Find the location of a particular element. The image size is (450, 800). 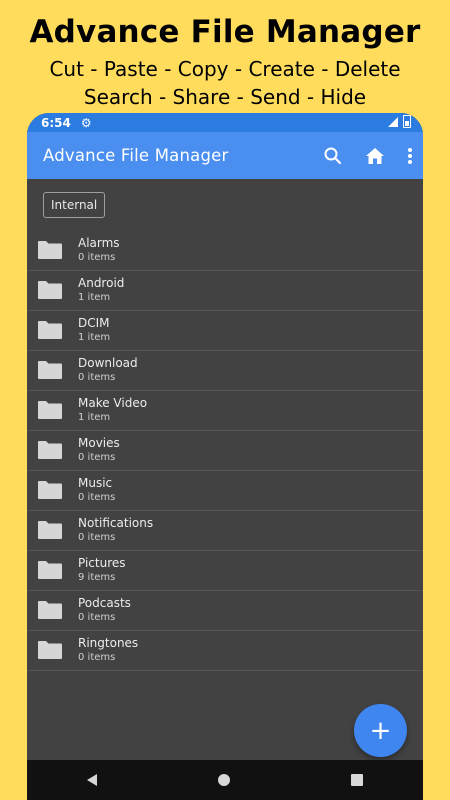

folder-name: DCIM is located at coordinates (94, 323).